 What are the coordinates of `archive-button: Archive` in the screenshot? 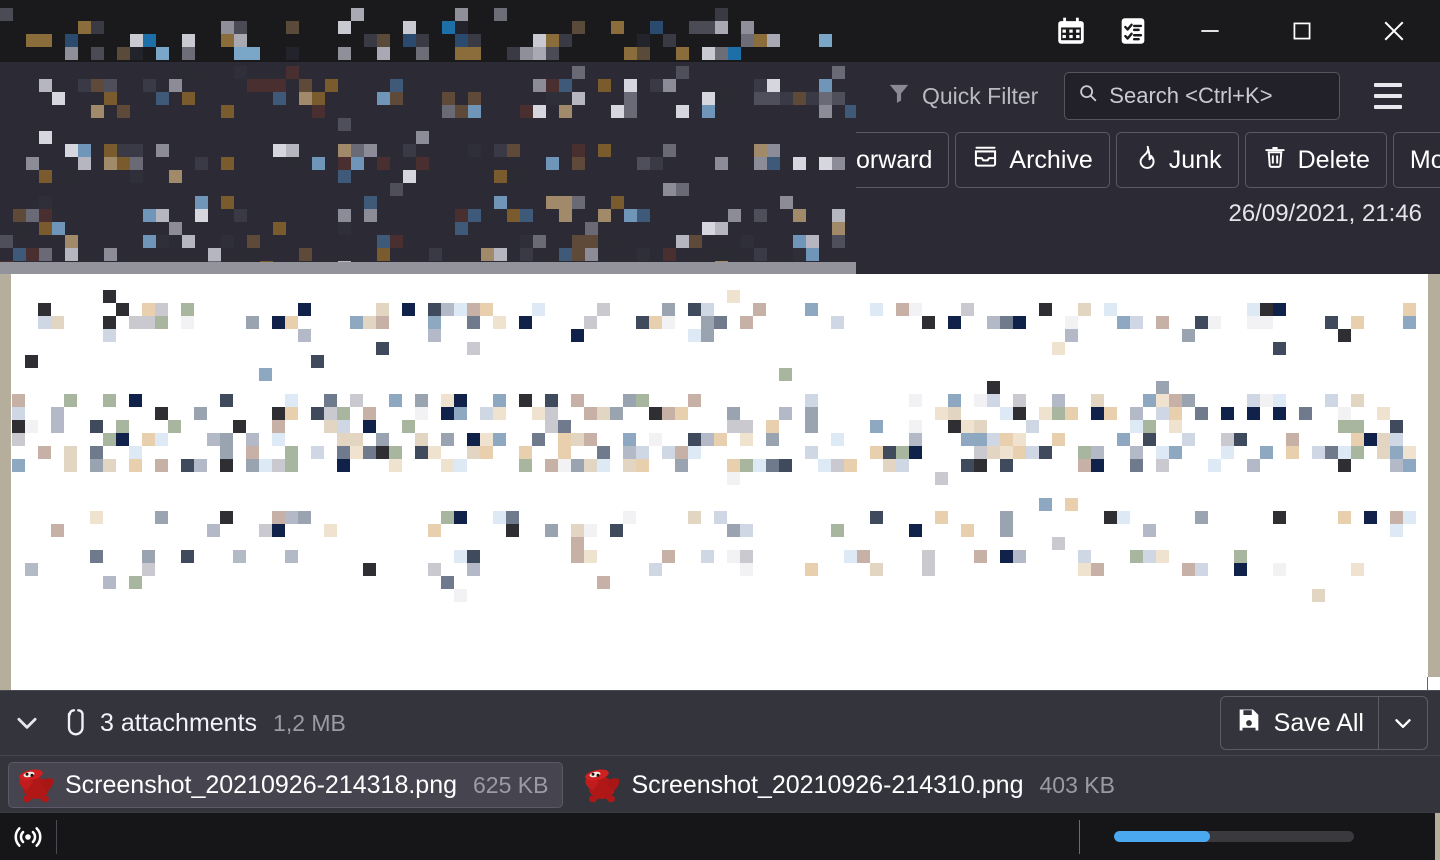 It's located at (1032, 160).